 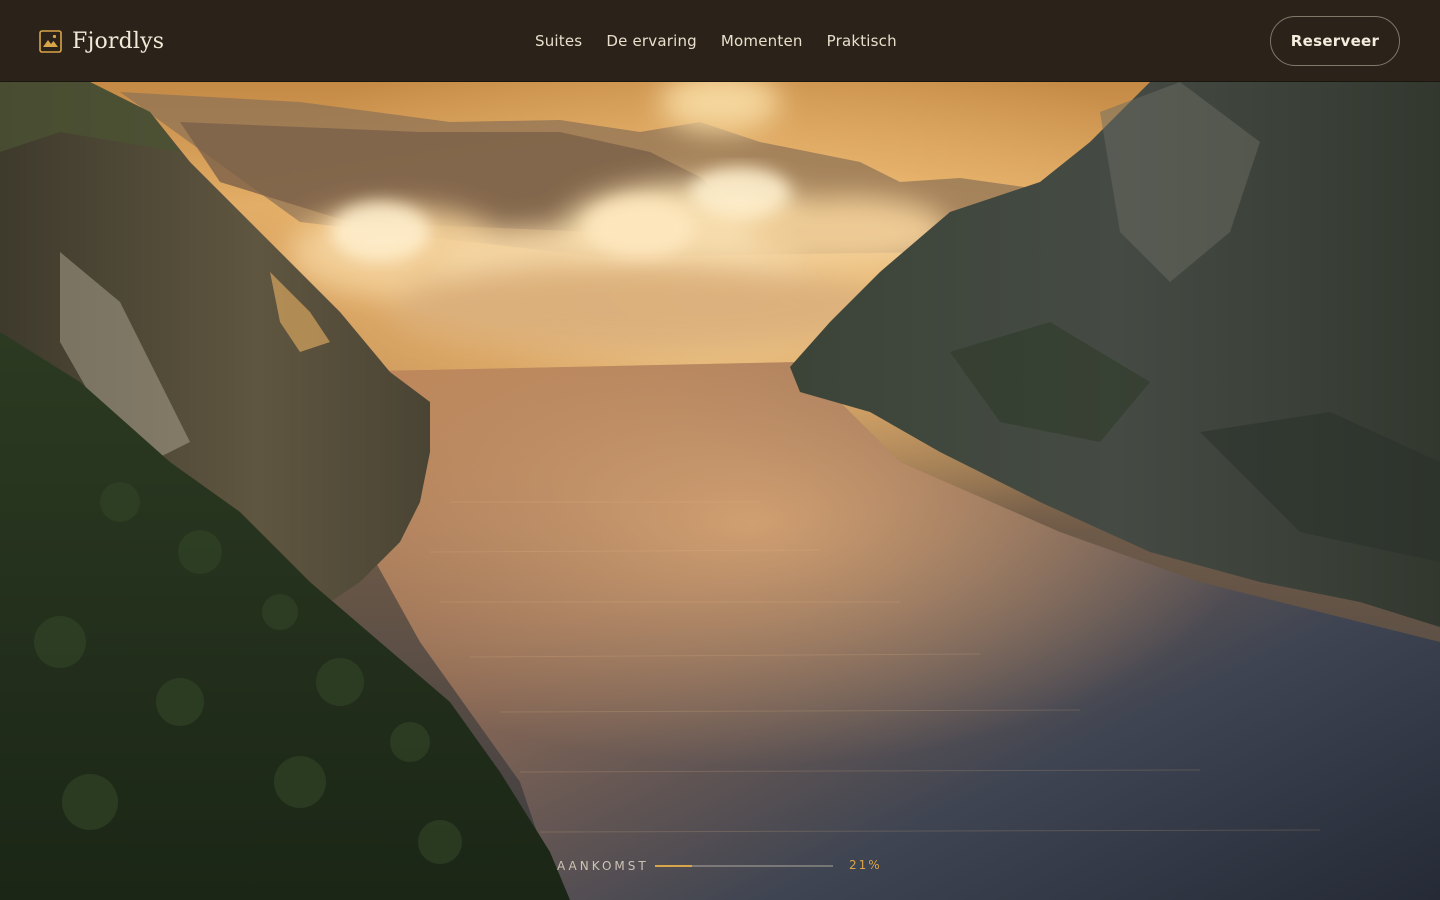 What do you see at coordinates (674, 866) in the screenshot?
I see `progress-fill` at bounding box center [674, 866].